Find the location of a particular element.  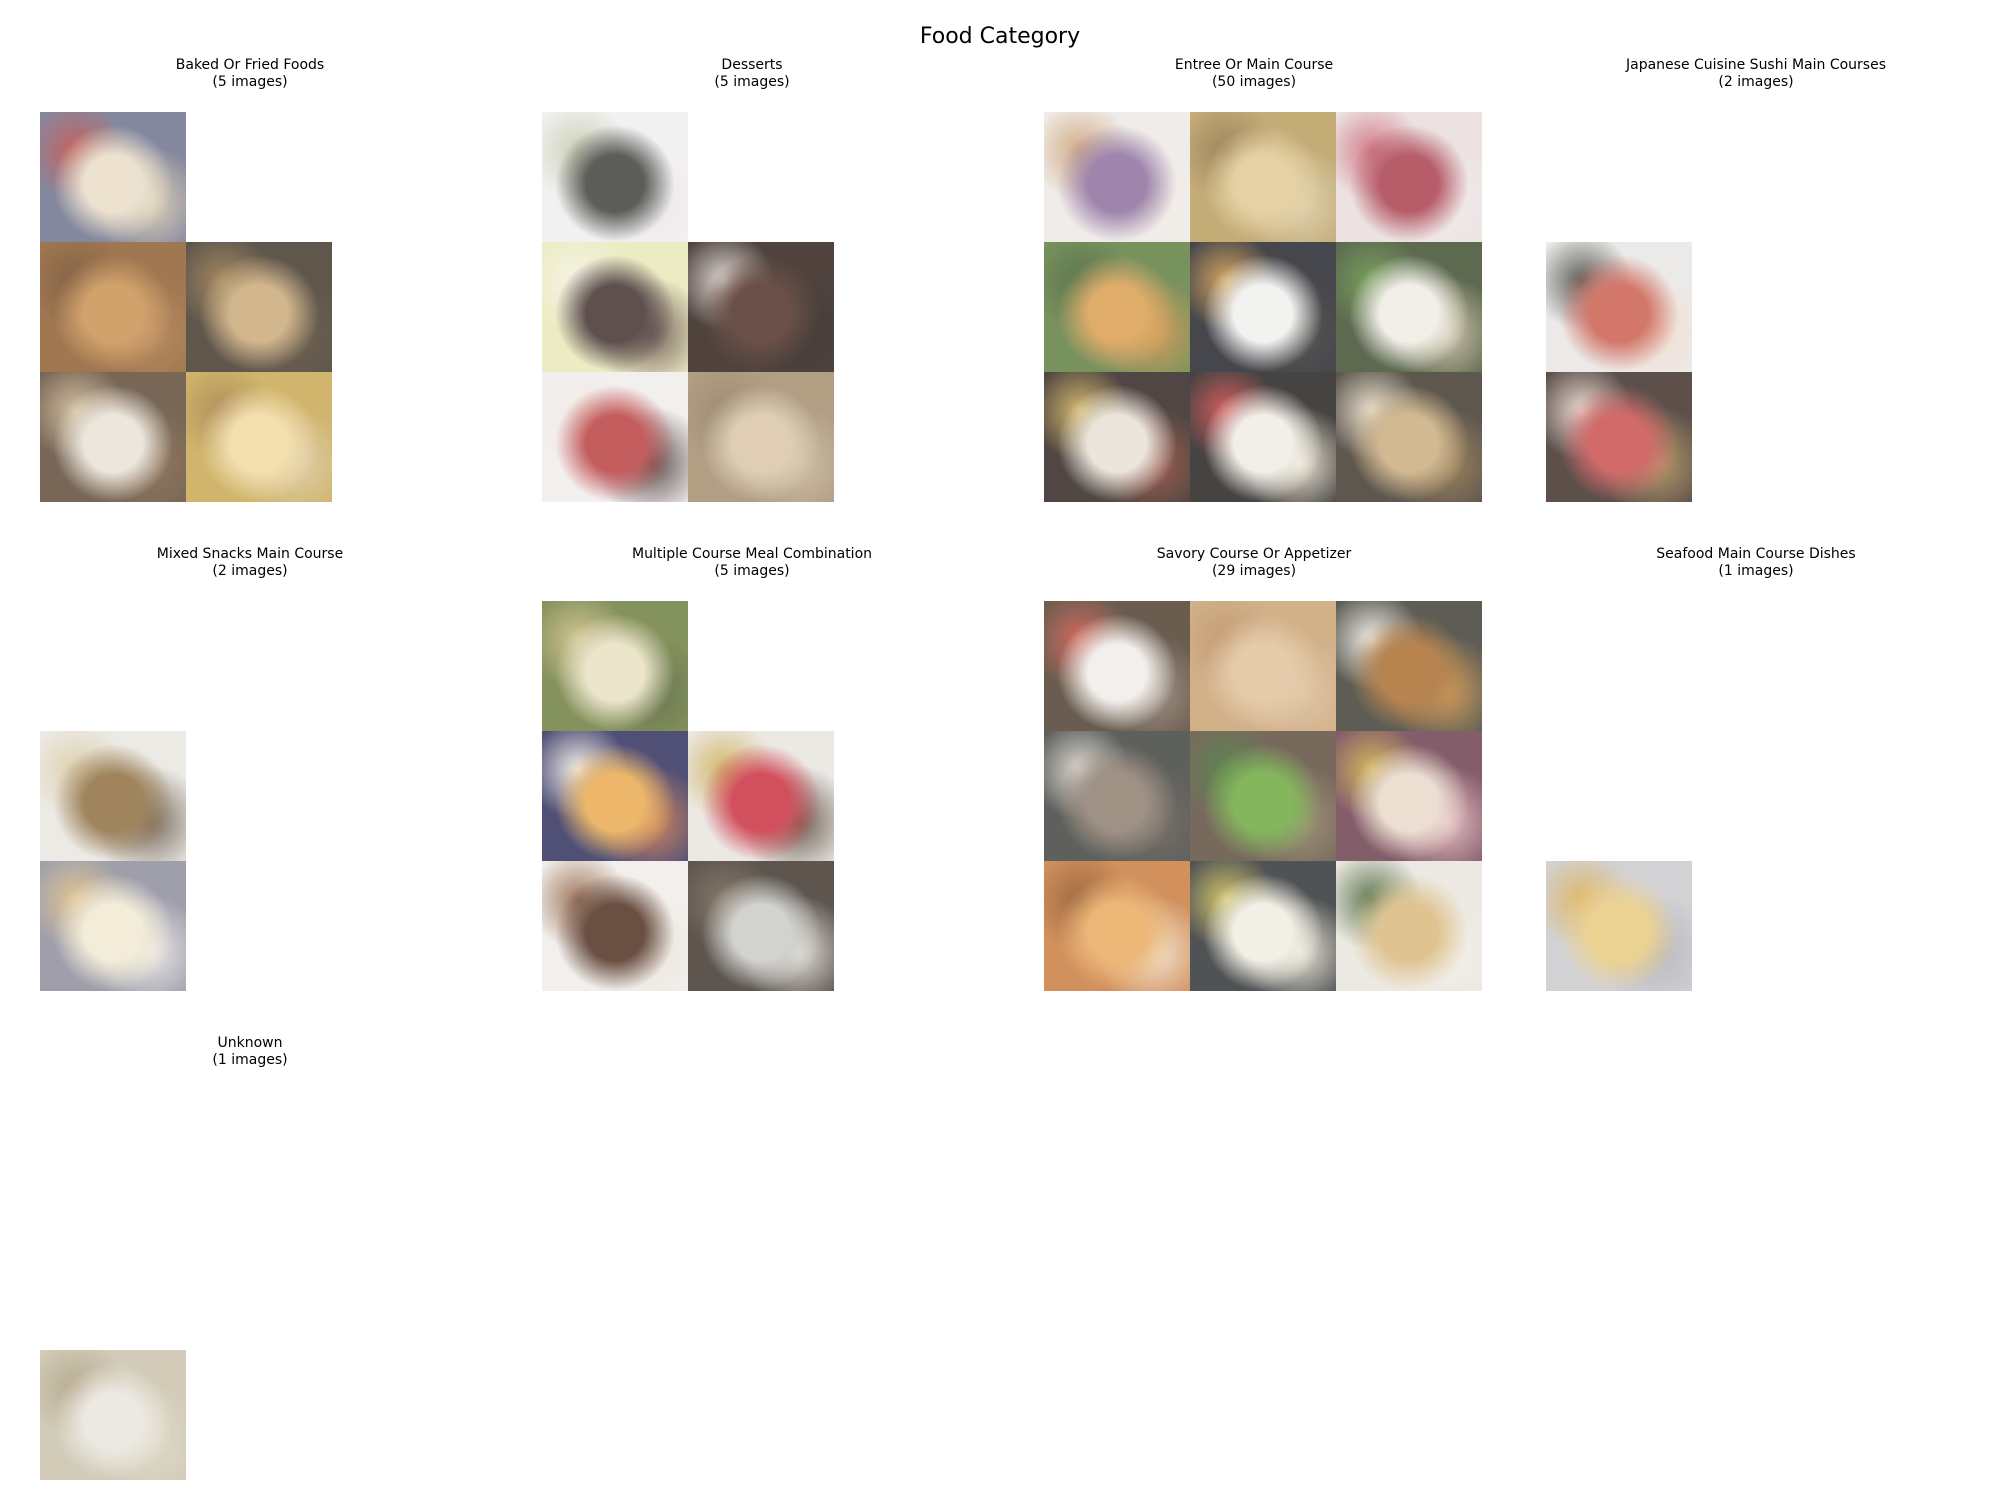

image-count: (50 images) is located at coordinates (1254, 82).